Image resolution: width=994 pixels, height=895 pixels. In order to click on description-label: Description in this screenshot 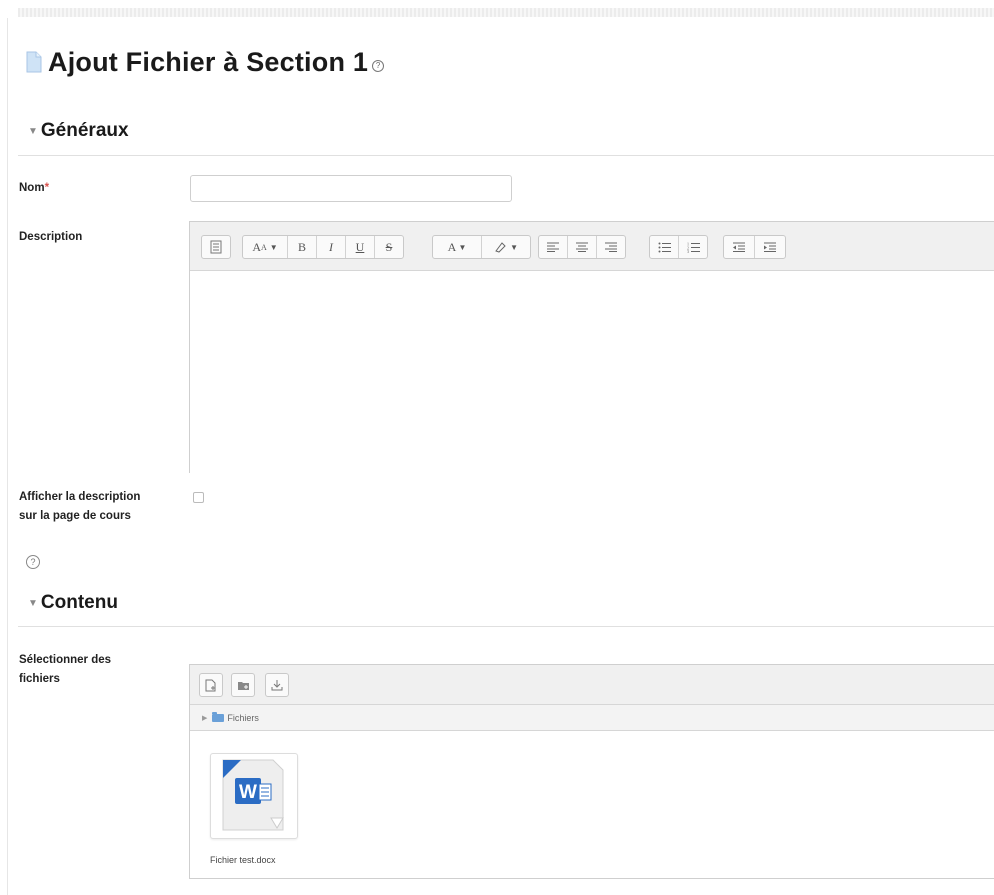, I will do `click(51, 237)`.